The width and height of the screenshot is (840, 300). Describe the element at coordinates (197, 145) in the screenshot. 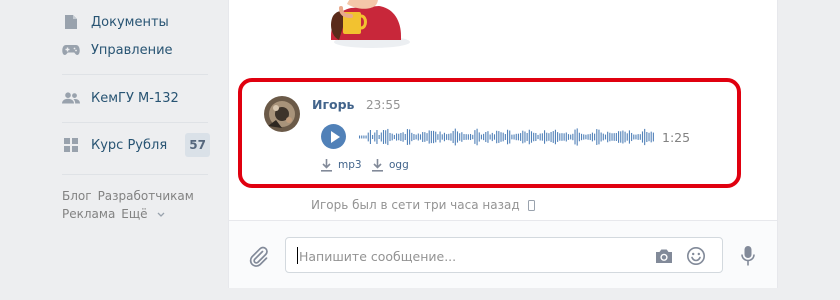

I see `counter-badge: 57` at that location.